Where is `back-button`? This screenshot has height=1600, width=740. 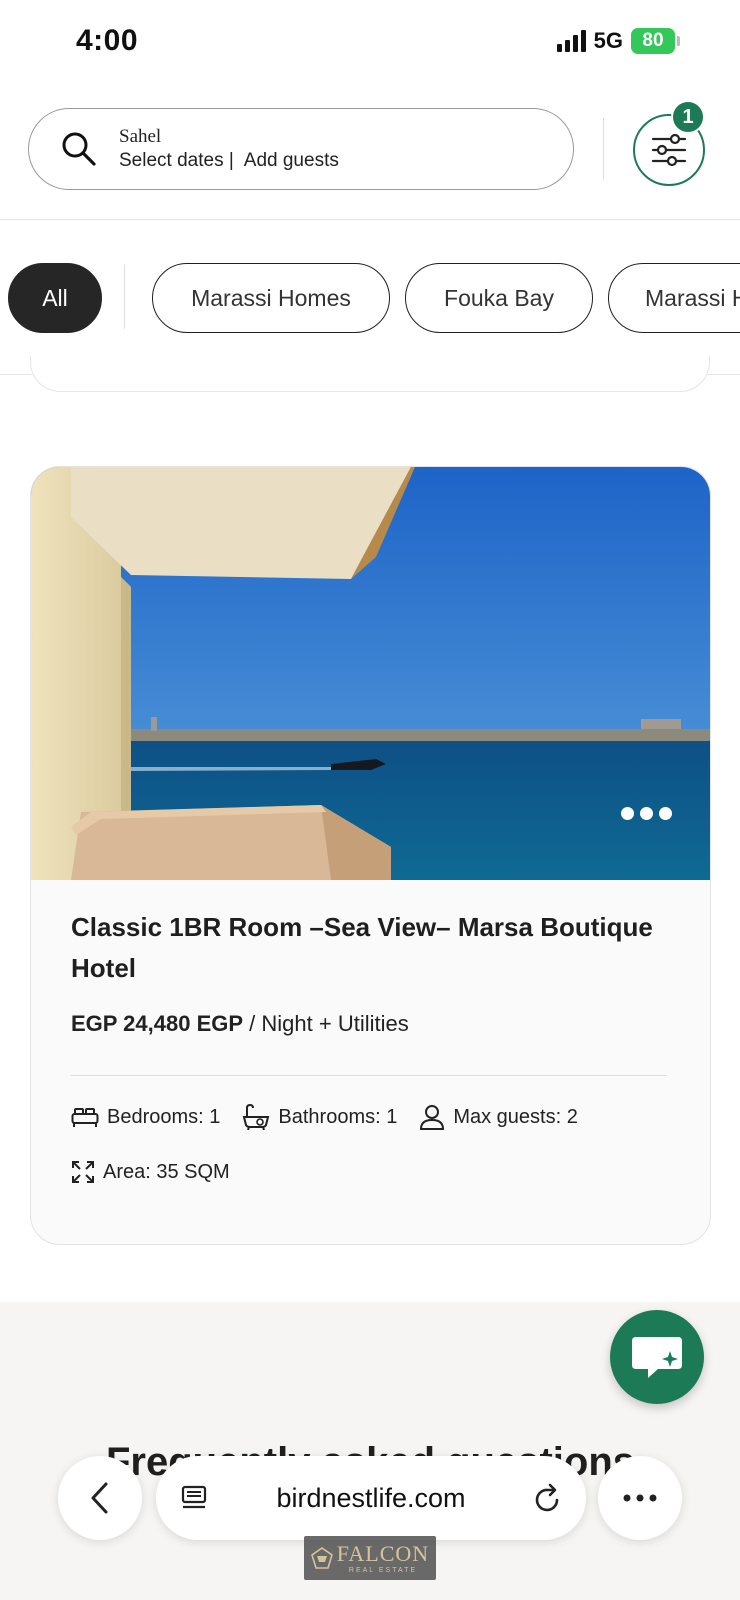
back-button is located at coordinates (100, 1498).